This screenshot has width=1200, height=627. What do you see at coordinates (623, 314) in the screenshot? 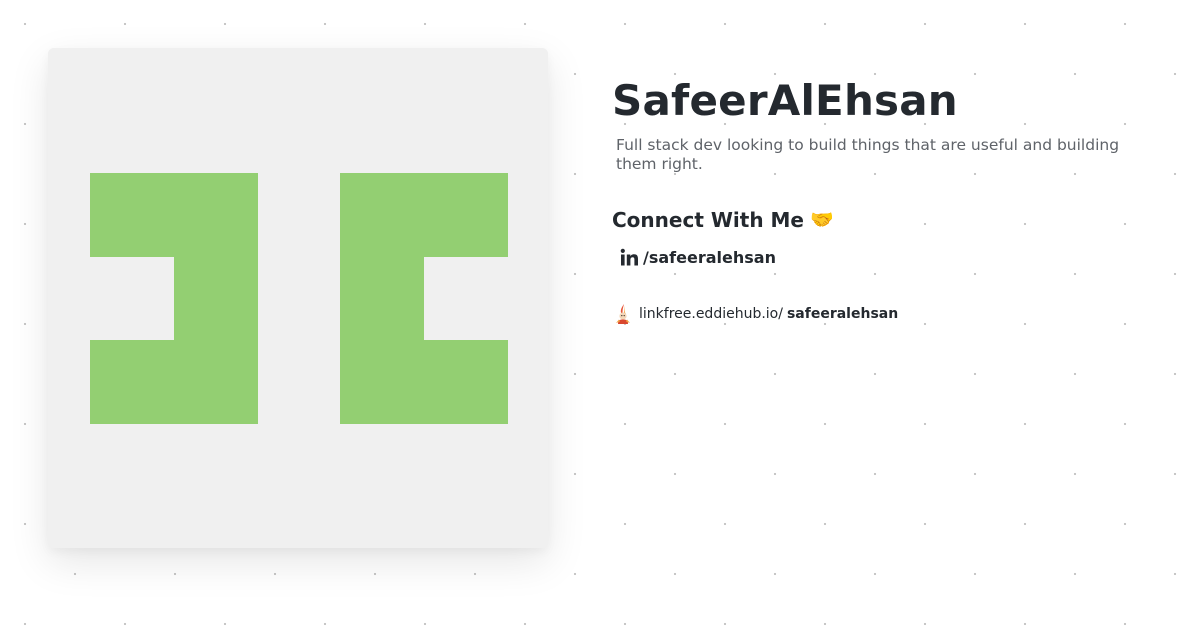
I see `linkfree-logo-icon` at bounding box center [623, 314].